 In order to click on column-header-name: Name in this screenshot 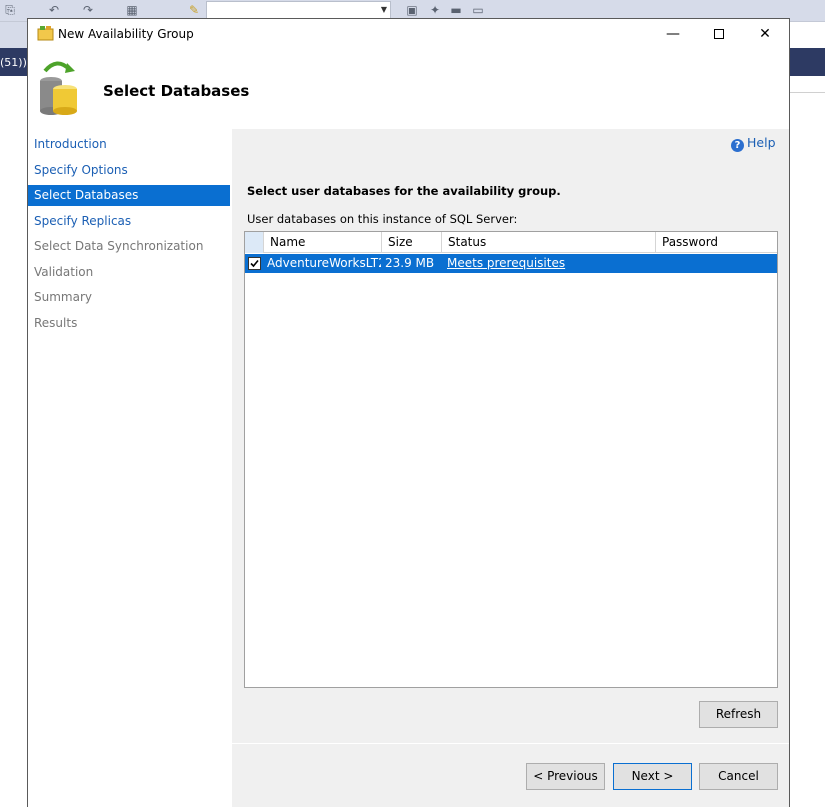, I will do `click(322, 242)`.